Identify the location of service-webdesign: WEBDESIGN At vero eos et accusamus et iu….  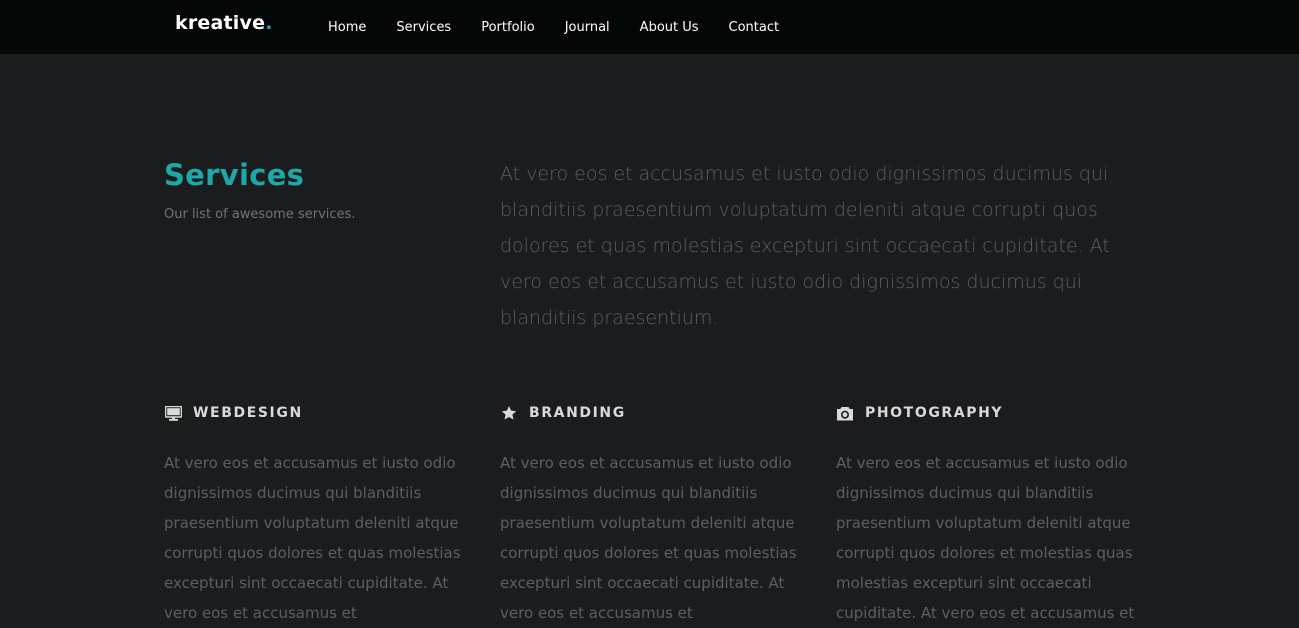
(314, 515).